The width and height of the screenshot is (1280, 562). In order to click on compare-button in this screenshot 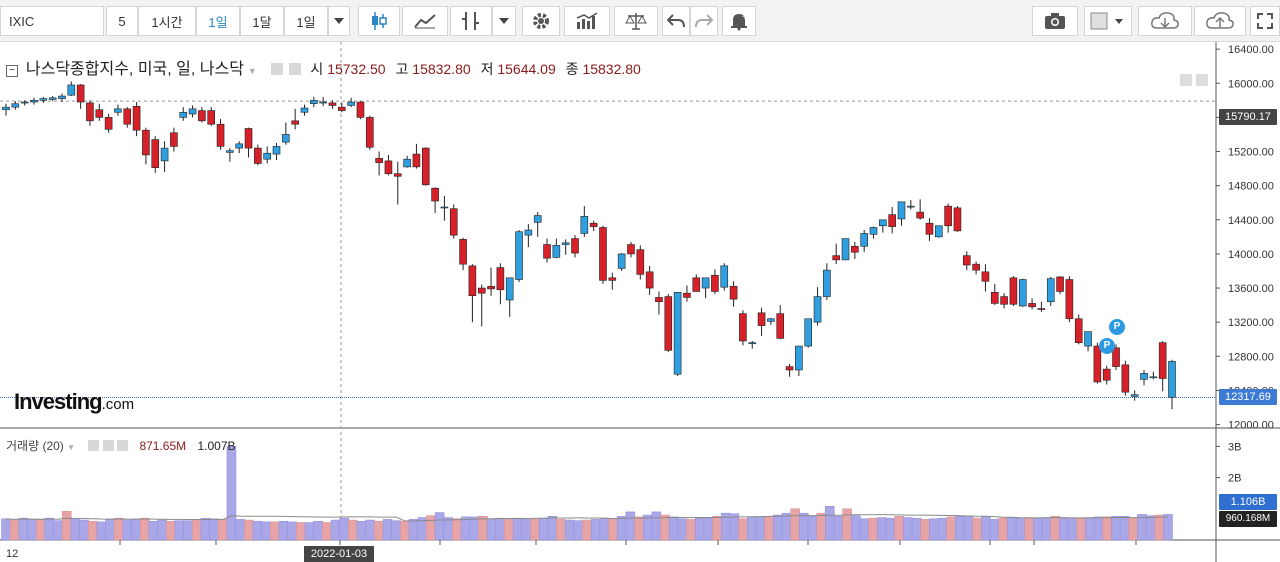, I will do `click(636, 21)`.